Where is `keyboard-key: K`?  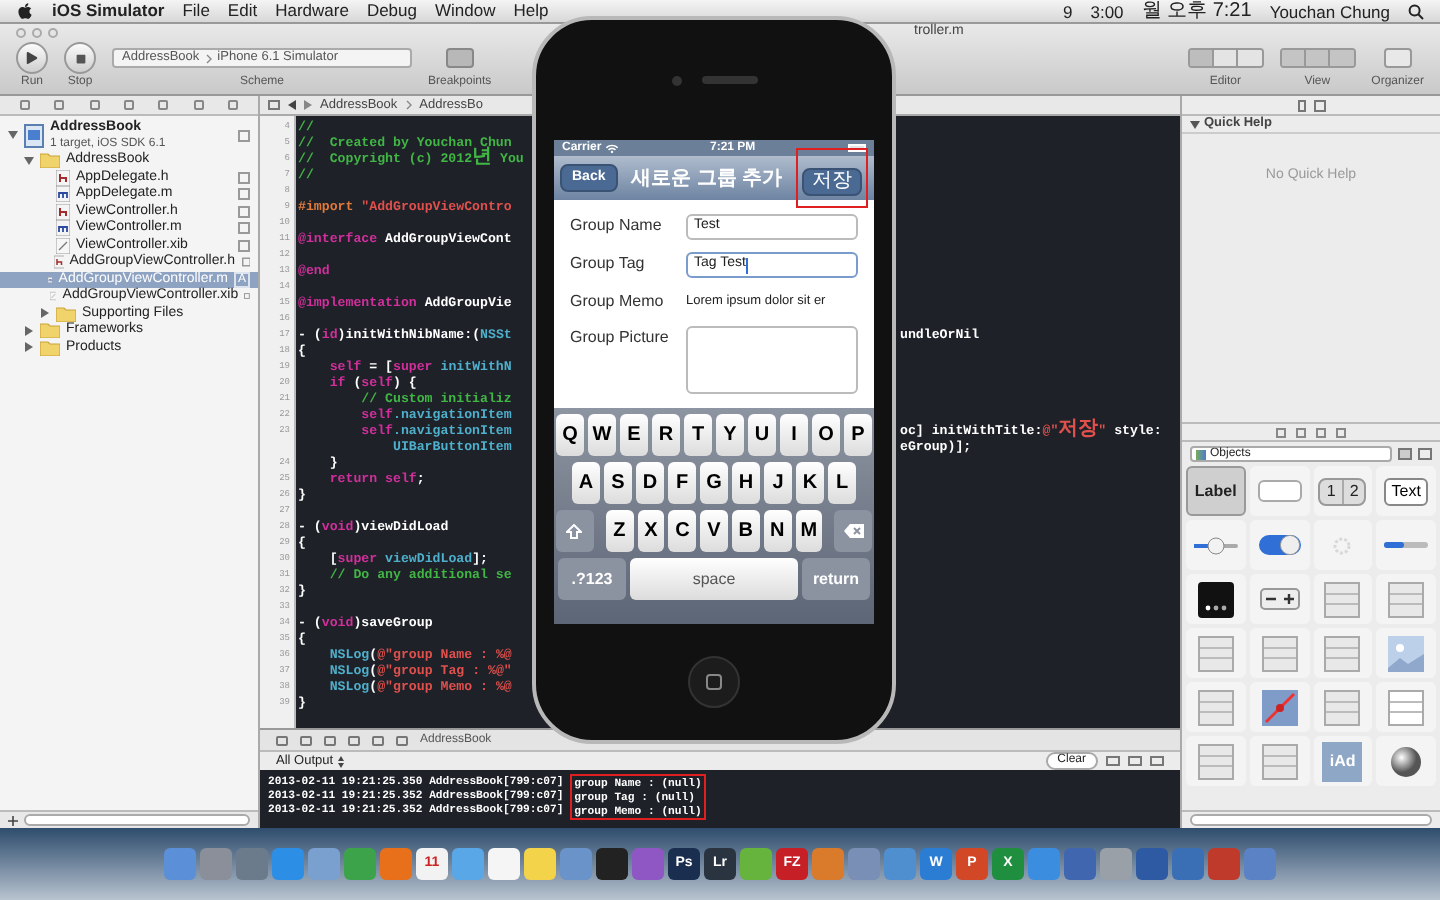 keyboard-key: K is located at coordinates (810, 483).